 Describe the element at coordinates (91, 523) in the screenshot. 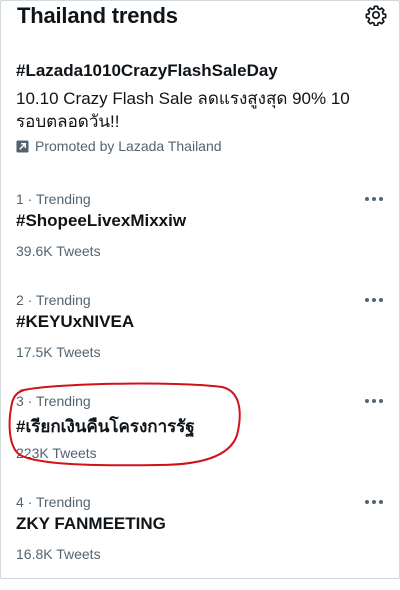

I see `trend-name: ZKY FANMEETING` at that location.